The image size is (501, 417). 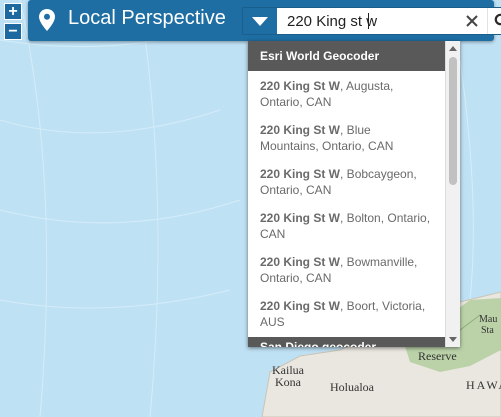 I want to click on result-line2: CAN, so click(x=273, y=234).